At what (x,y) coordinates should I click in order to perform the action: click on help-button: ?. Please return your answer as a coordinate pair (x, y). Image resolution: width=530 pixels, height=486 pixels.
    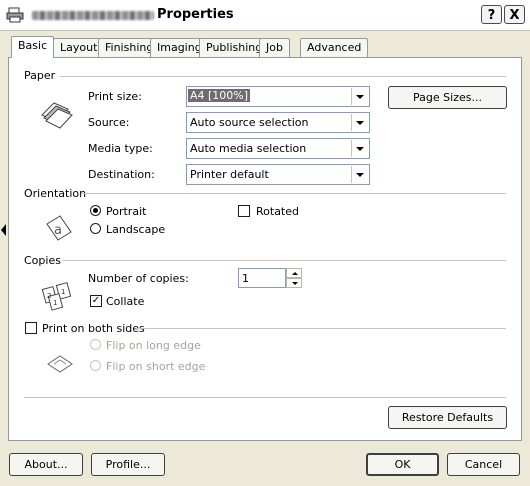
    Looking at the image, I should click on (491, 14).